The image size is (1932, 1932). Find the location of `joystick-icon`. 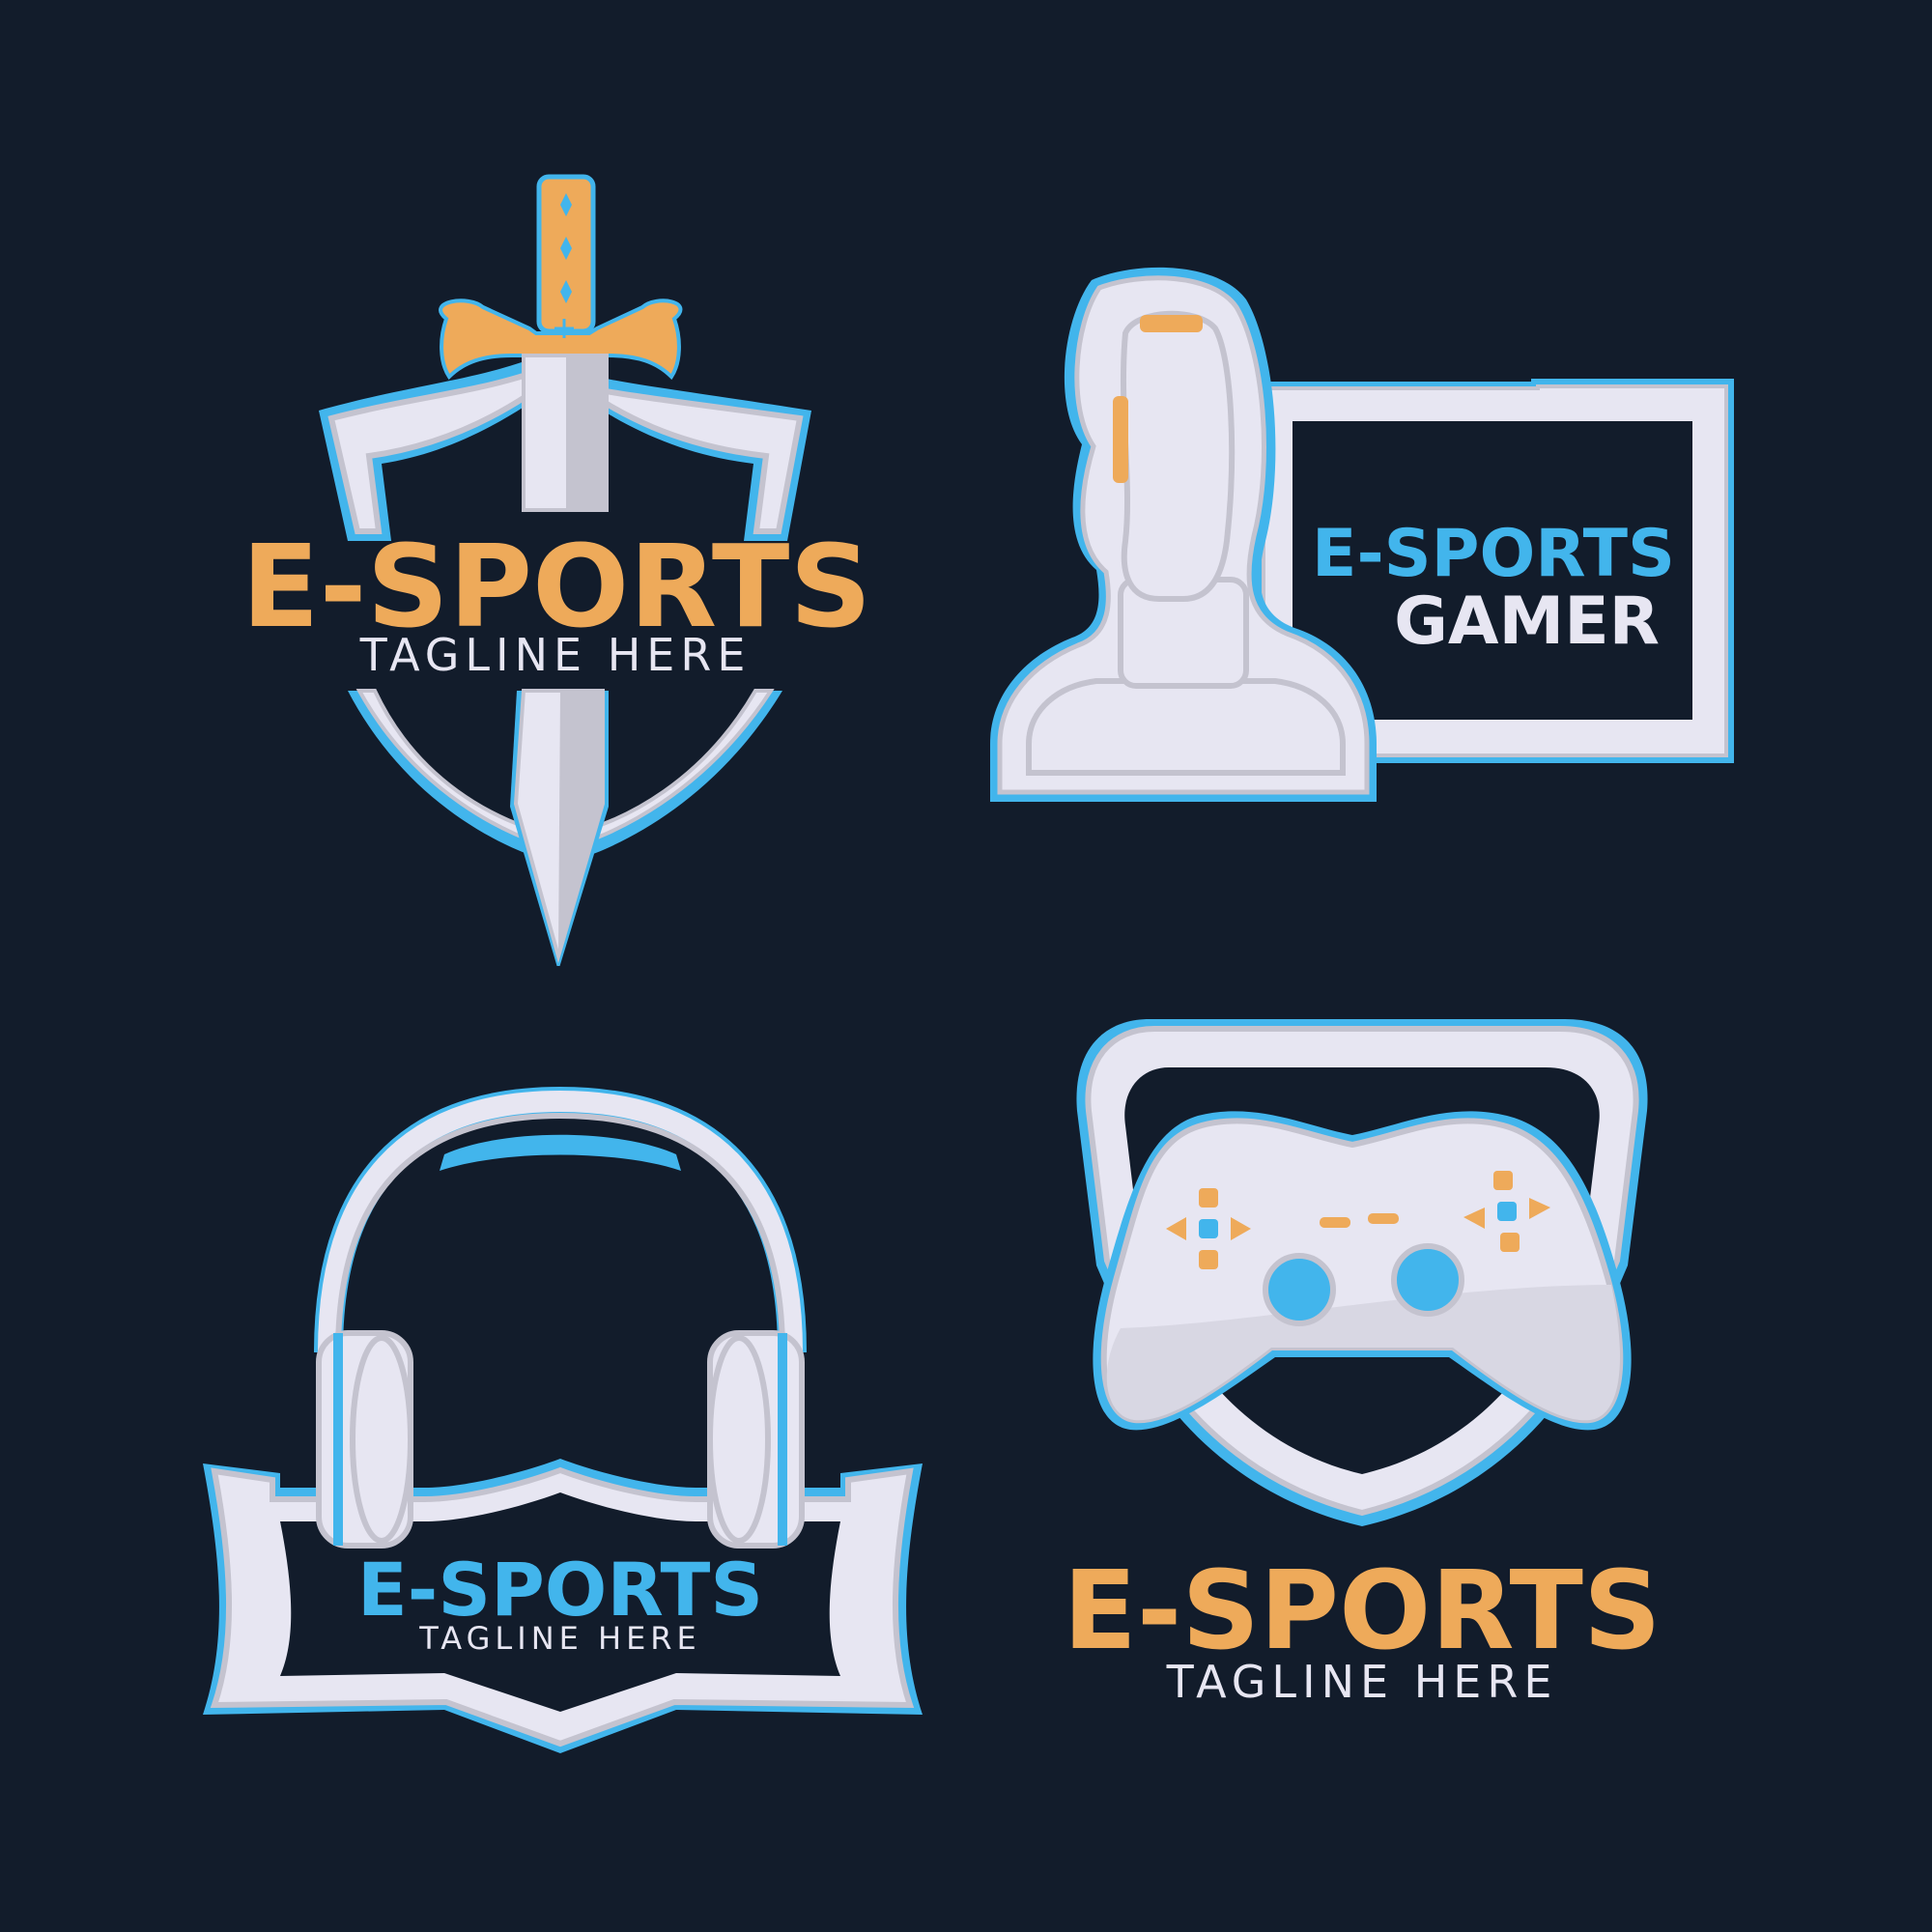

joystick-icon is located at coordinates (1362, 534).